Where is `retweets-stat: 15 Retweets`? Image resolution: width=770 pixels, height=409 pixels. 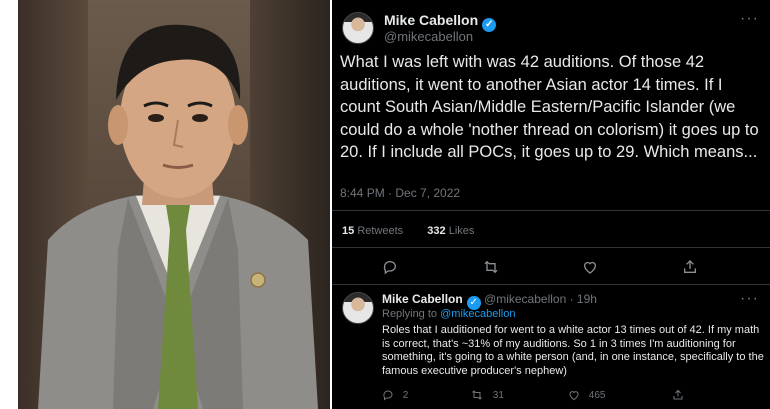 retweets-stat: 15 Retweets is located at coordinates (372, 231).